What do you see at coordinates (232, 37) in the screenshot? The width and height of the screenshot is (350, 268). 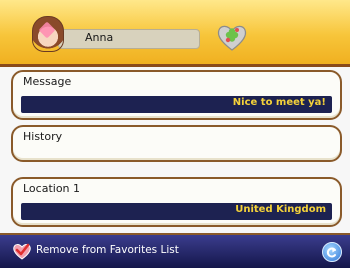 I see `friend-heart-clover-icon` at bounding box center [232, 37].